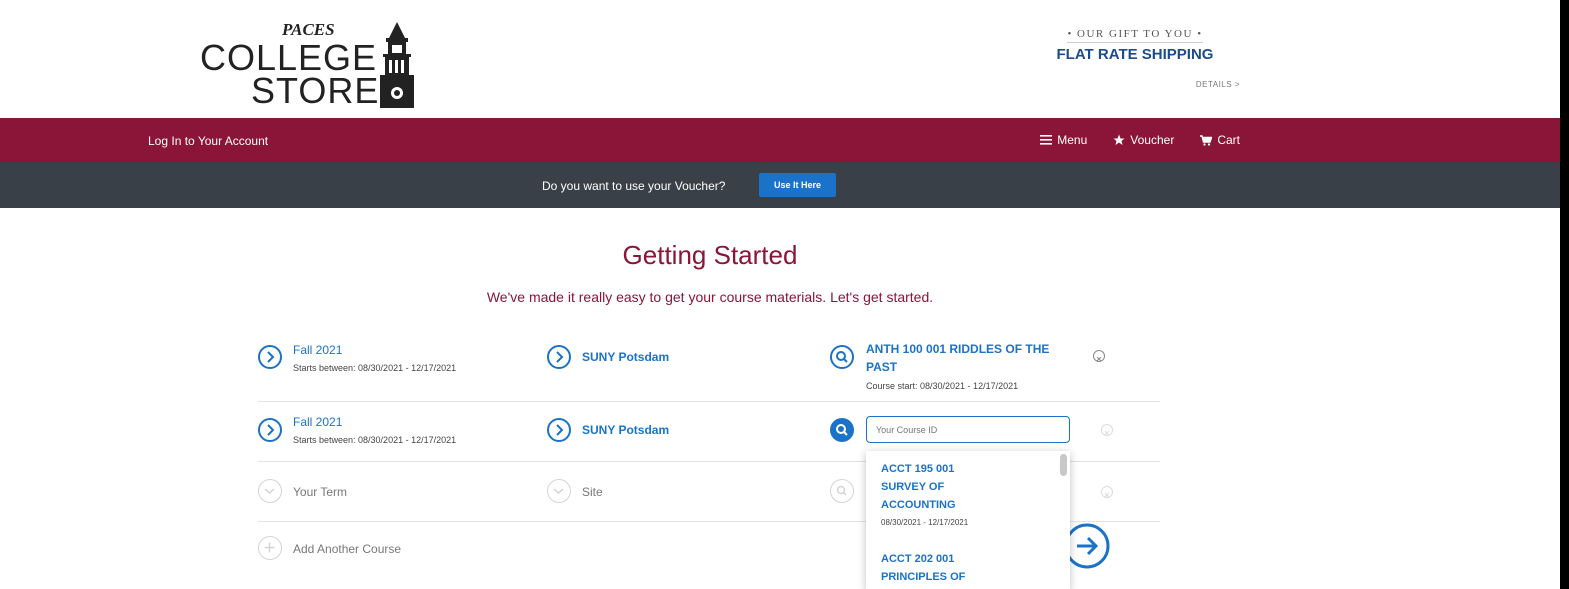 The image size is (1569, 589). I want to click on promo-details-link: DETAILS >, so click(1218, 84).